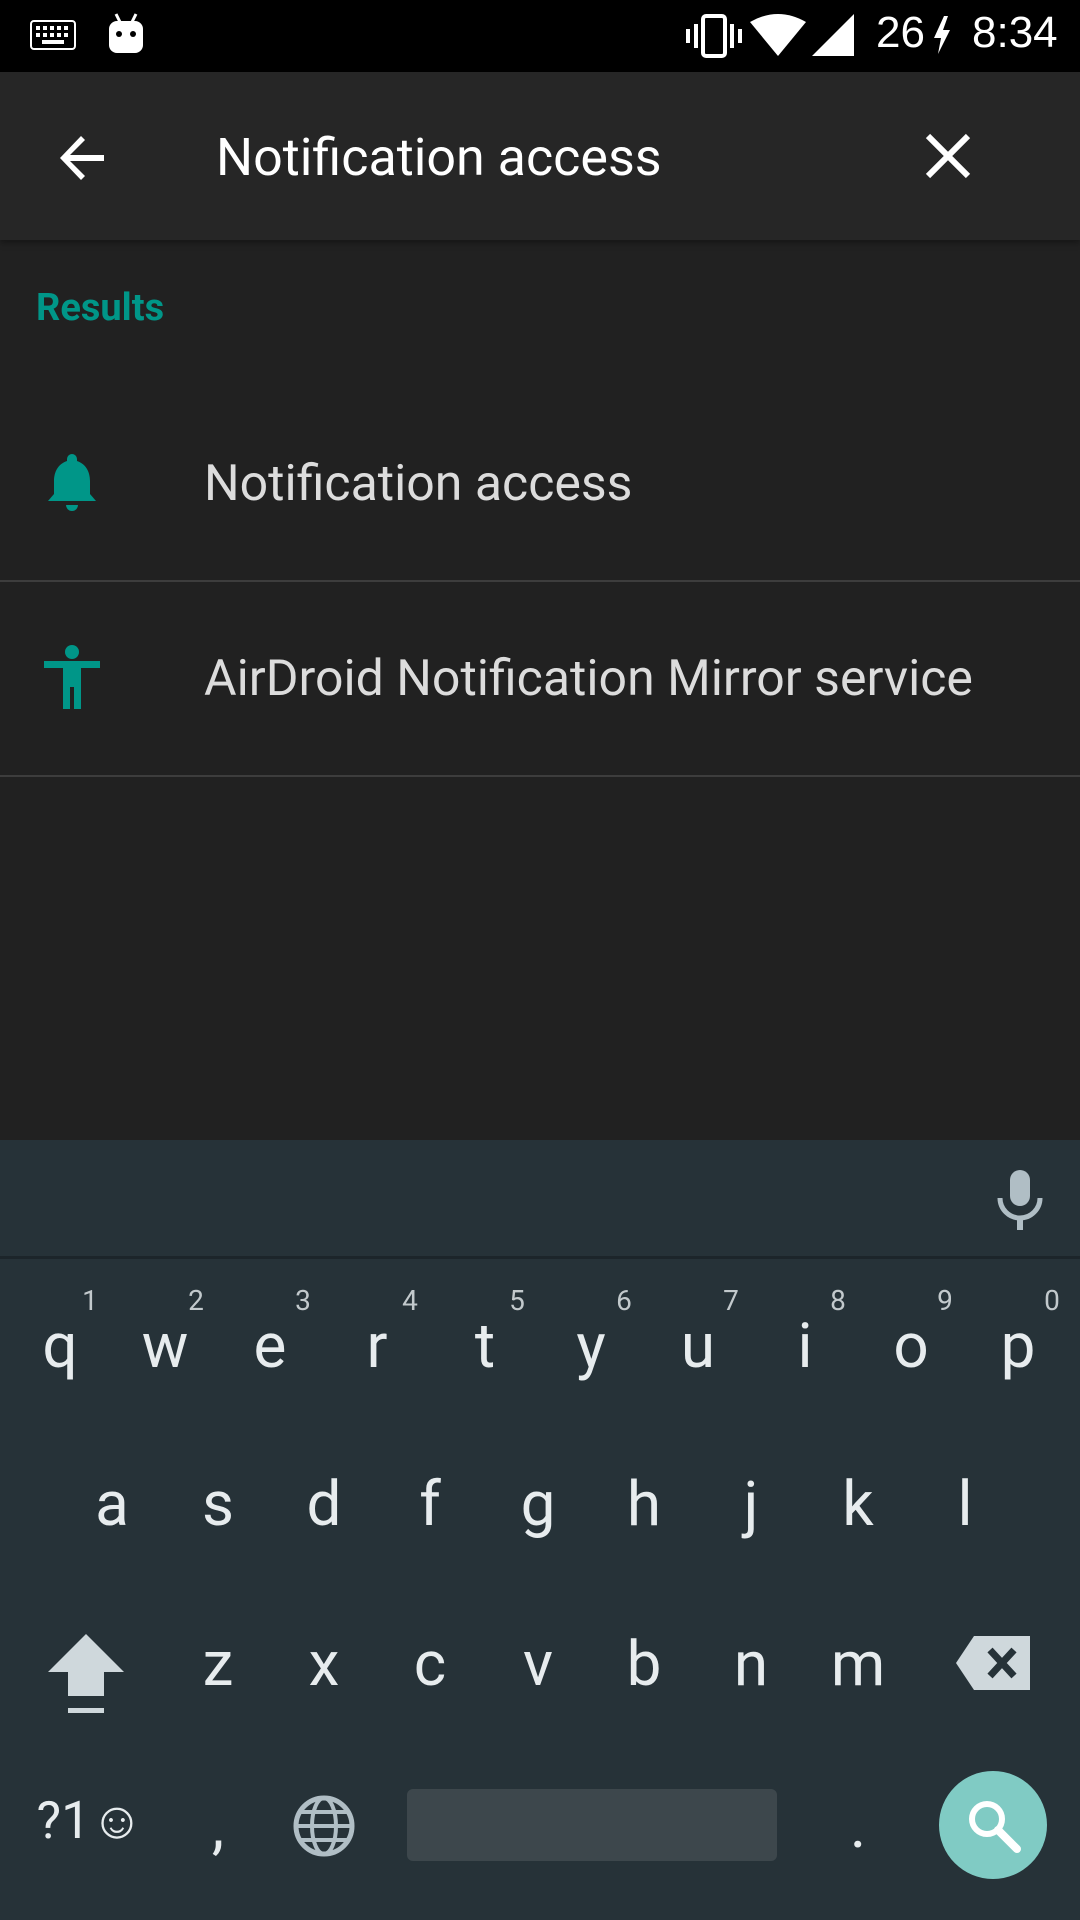 The height and width of the screenshot is (1920, 1080). What do you see at coordinates (538, 1504) in the screenshot?
I see `key-g: g` at bounding box center [538, 1504].